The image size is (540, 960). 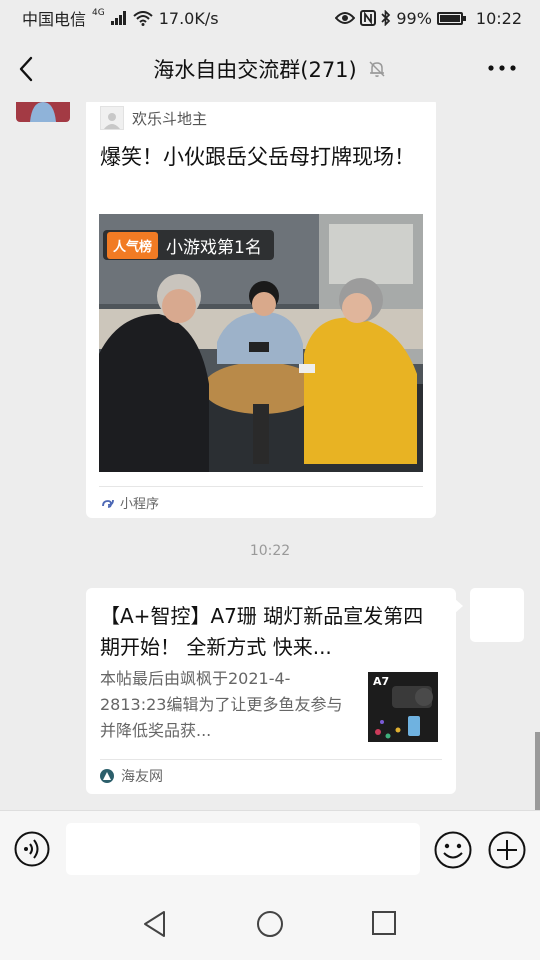 What do you see at coordinates (386, 18) in the screenshot?
I see `bluetooth-icon` at bounding box center [386, 18].